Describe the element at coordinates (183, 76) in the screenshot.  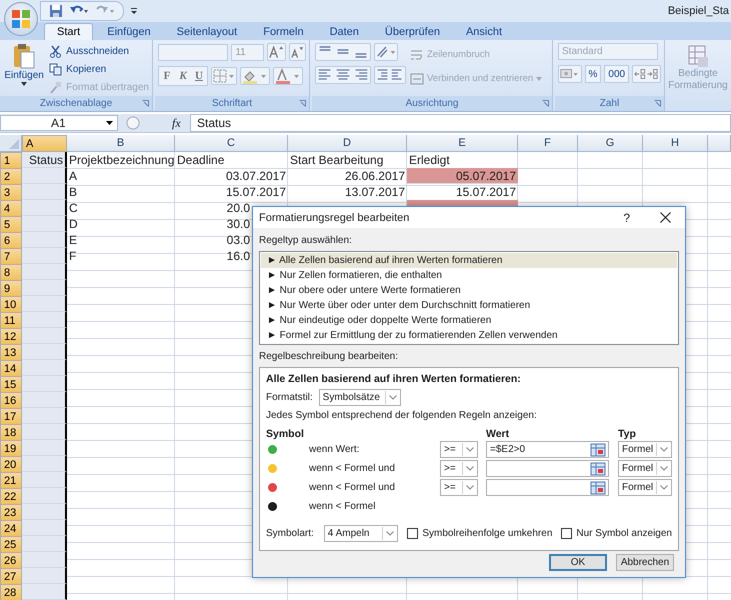
I see `font-style-button: K` at that location.